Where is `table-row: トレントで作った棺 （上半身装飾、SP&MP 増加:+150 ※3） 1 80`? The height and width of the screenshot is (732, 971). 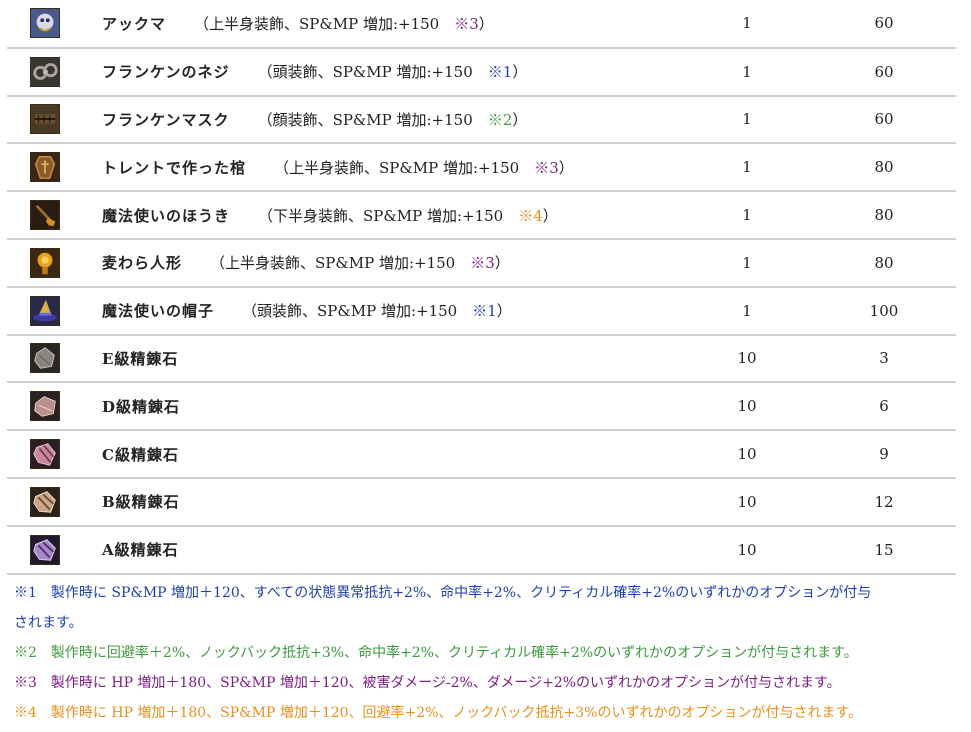 table-row: トレントで作った棺 （上半身装飾、SP&MP 増加:+150 ※3） 1 80 is located at coordinates (481, 168).